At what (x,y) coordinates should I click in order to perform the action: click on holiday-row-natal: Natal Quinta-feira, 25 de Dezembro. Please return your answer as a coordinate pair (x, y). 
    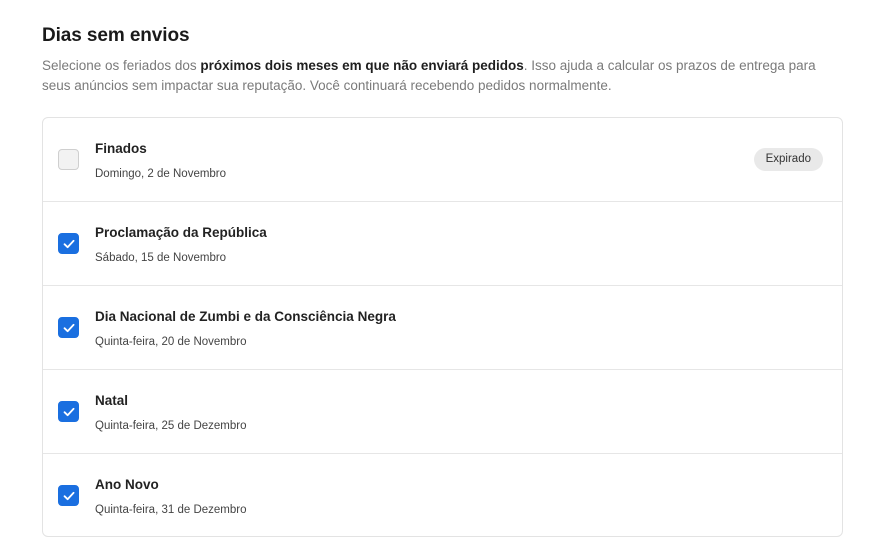
    Looking at the image, I should click on (442, 412).